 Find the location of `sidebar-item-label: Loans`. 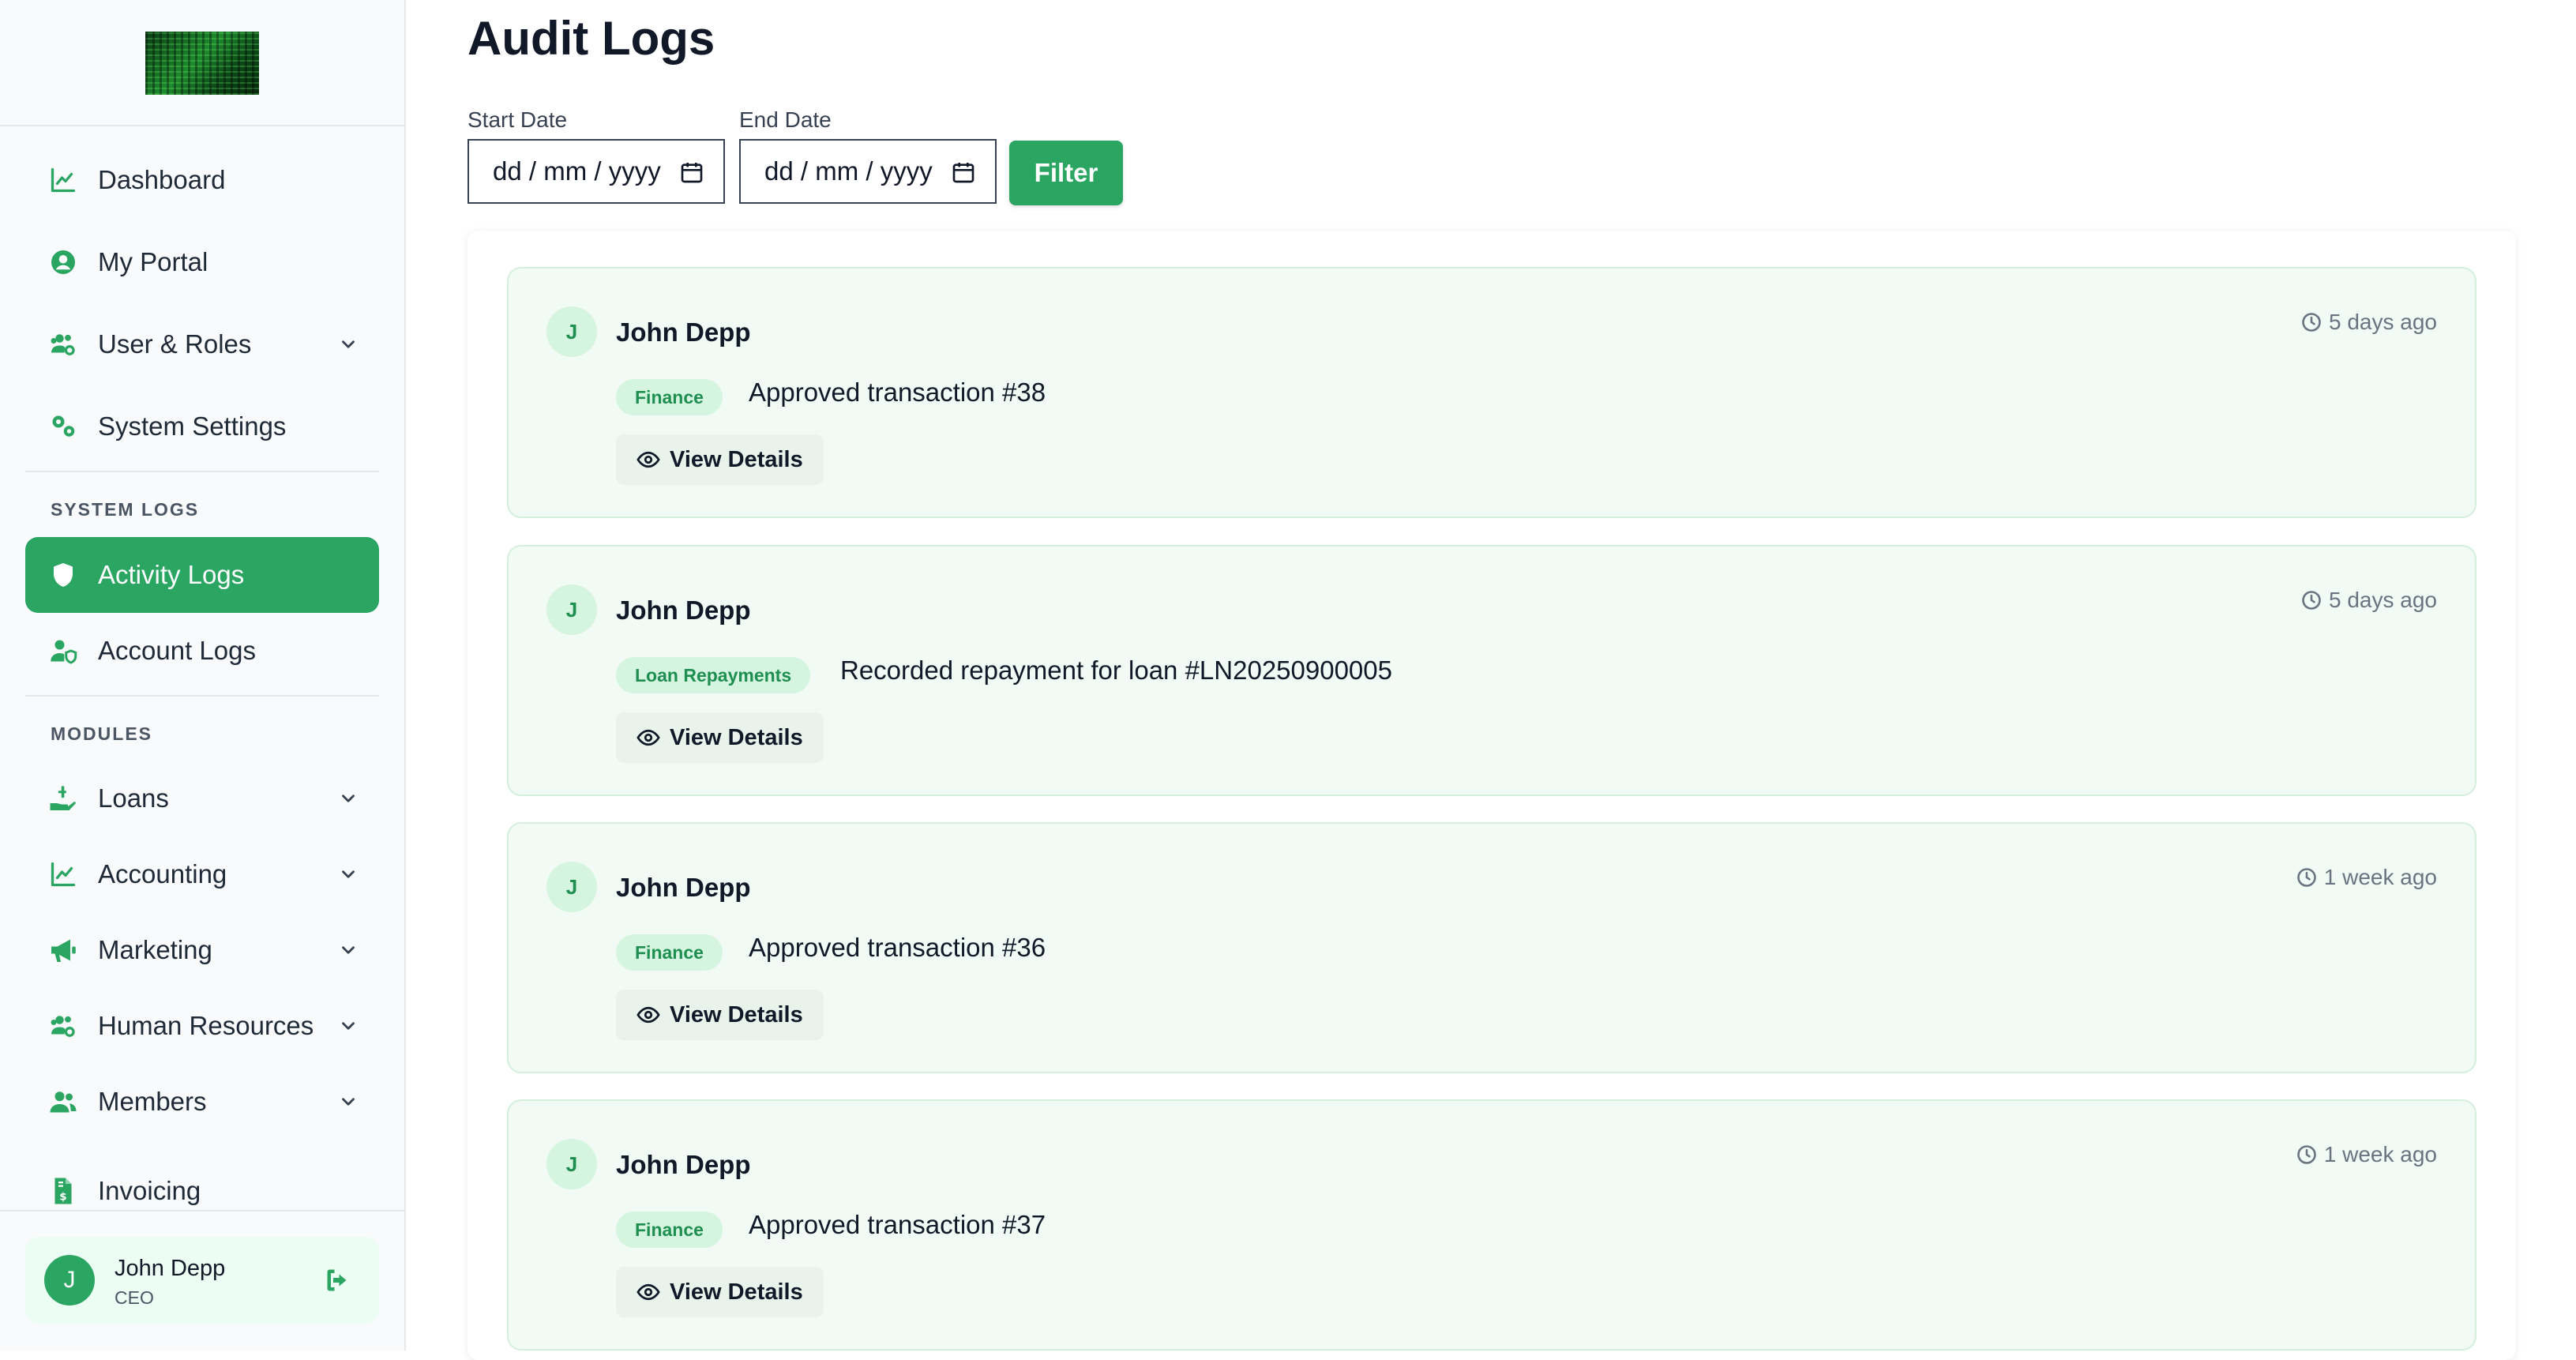

sidebar-item-label: Loans is located at coordinates (133, 798).